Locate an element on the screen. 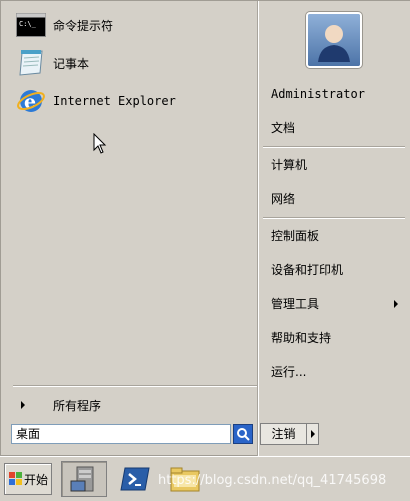  program-item-ie: e Internet Explorer is located at coordinates (95, 101).